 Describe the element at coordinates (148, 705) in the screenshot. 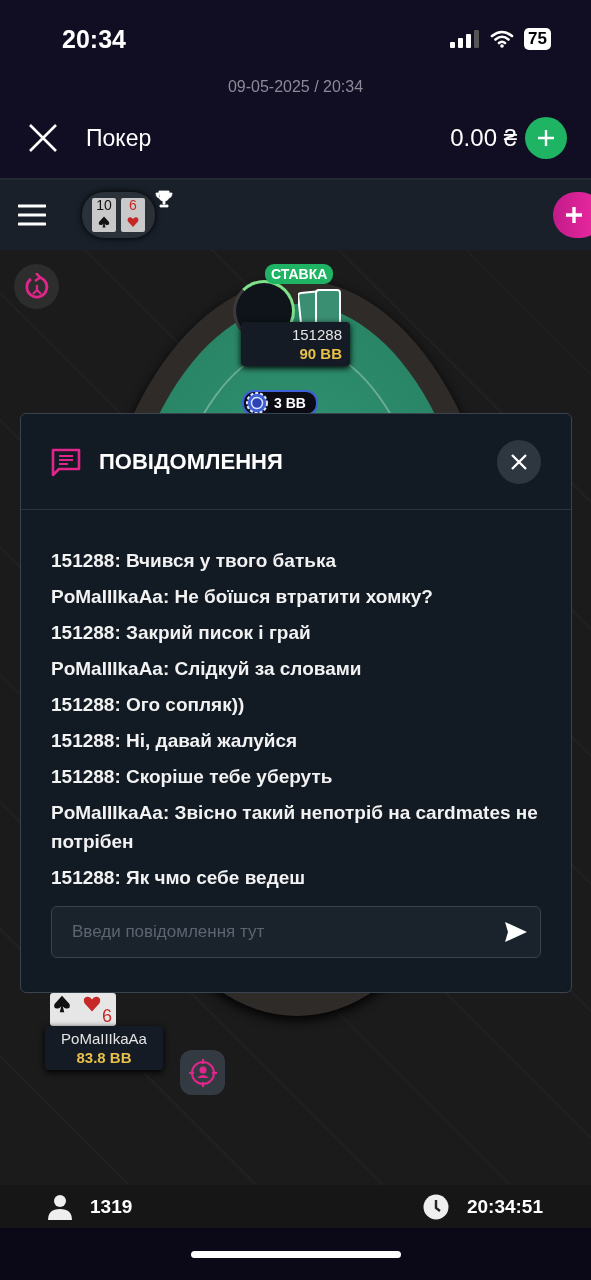

I see `chat-message: 151288: Ого сопляк))` at that location.